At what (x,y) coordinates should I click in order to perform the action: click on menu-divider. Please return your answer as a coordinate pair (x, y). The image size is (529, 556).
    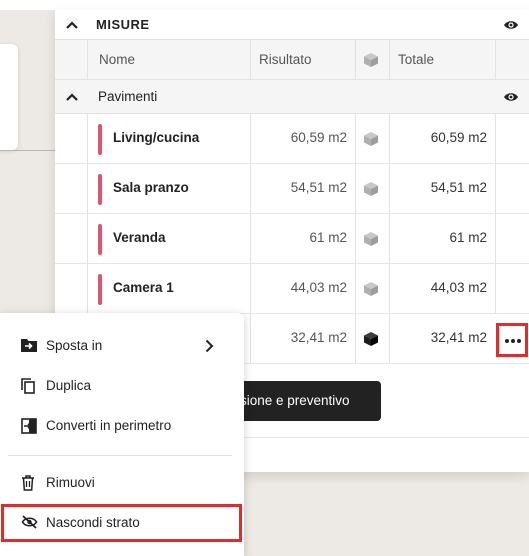
    Looking at the image, I should click on (120, 455).